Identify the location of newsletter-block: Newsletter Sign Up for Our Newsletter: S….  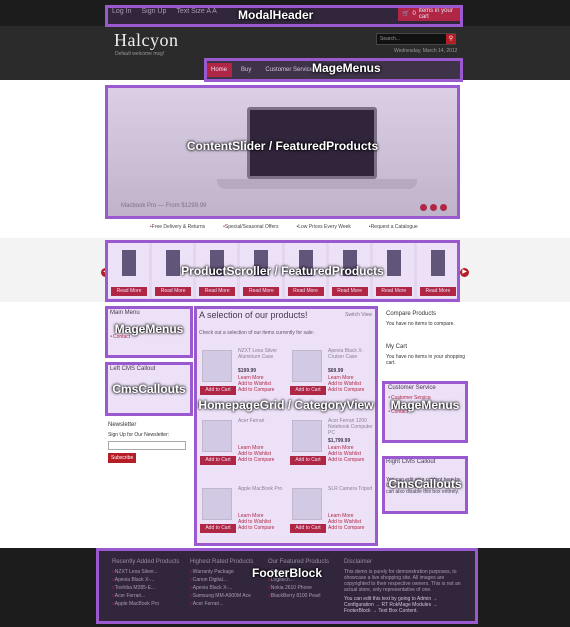
(149, 442).